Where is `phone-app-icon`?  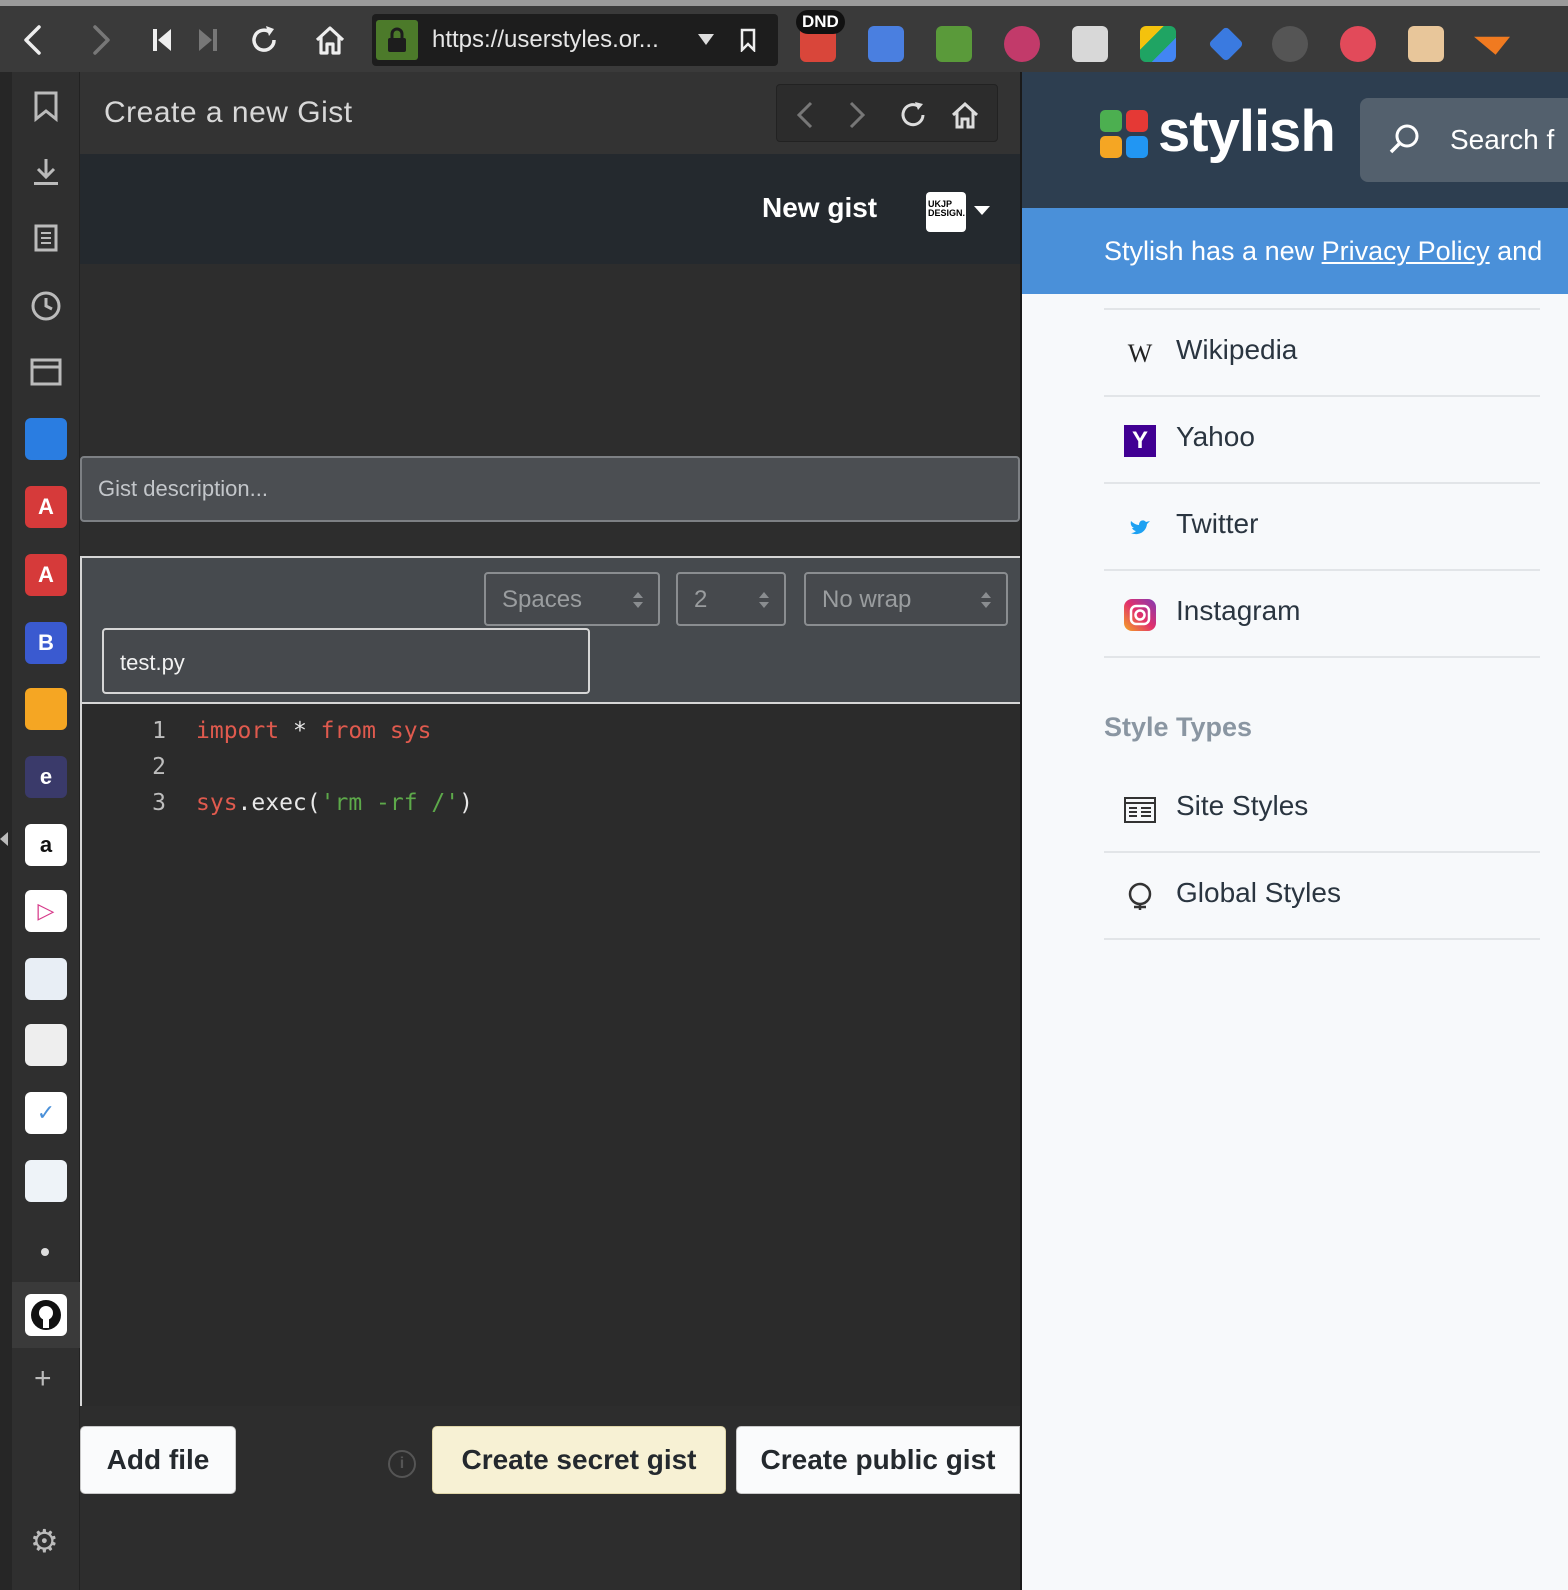 phone-app-icon is located at coordinates (46, 1045).